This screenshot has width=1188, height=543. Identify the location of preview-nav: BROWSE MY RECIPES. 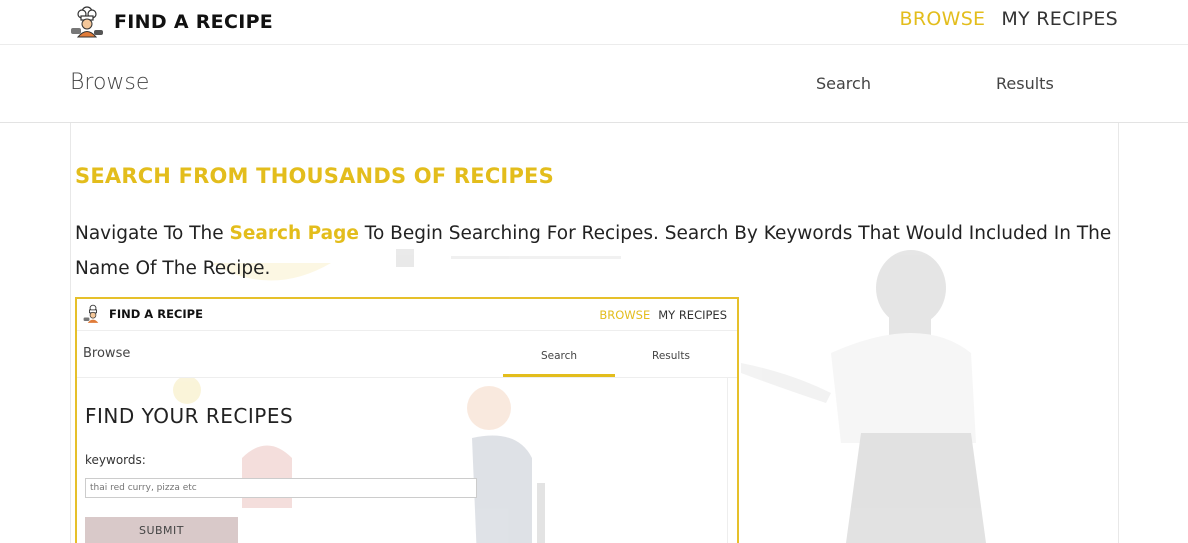
(663, 315).